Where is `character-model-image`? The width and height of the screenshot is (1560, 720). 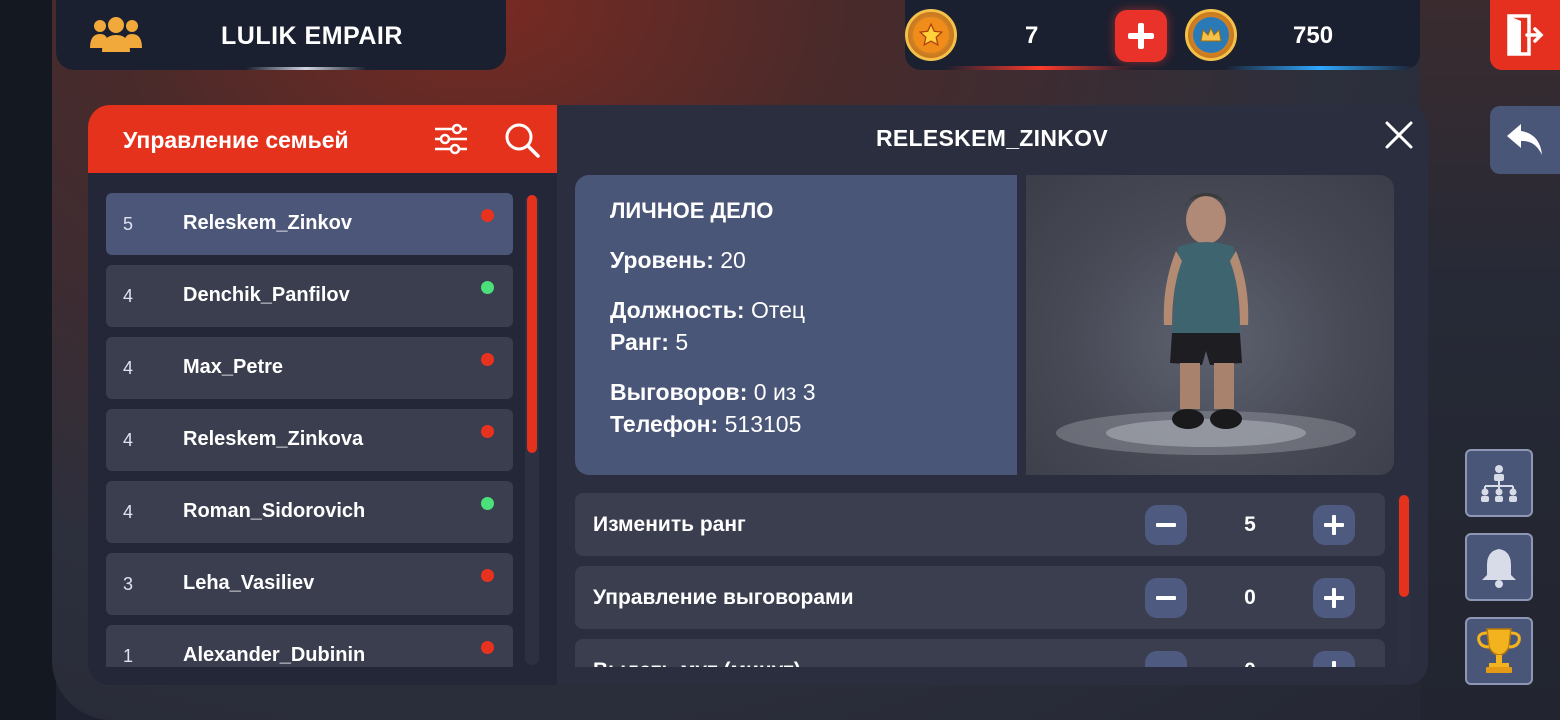
character-model-image is located at coordinates (1206, 324).